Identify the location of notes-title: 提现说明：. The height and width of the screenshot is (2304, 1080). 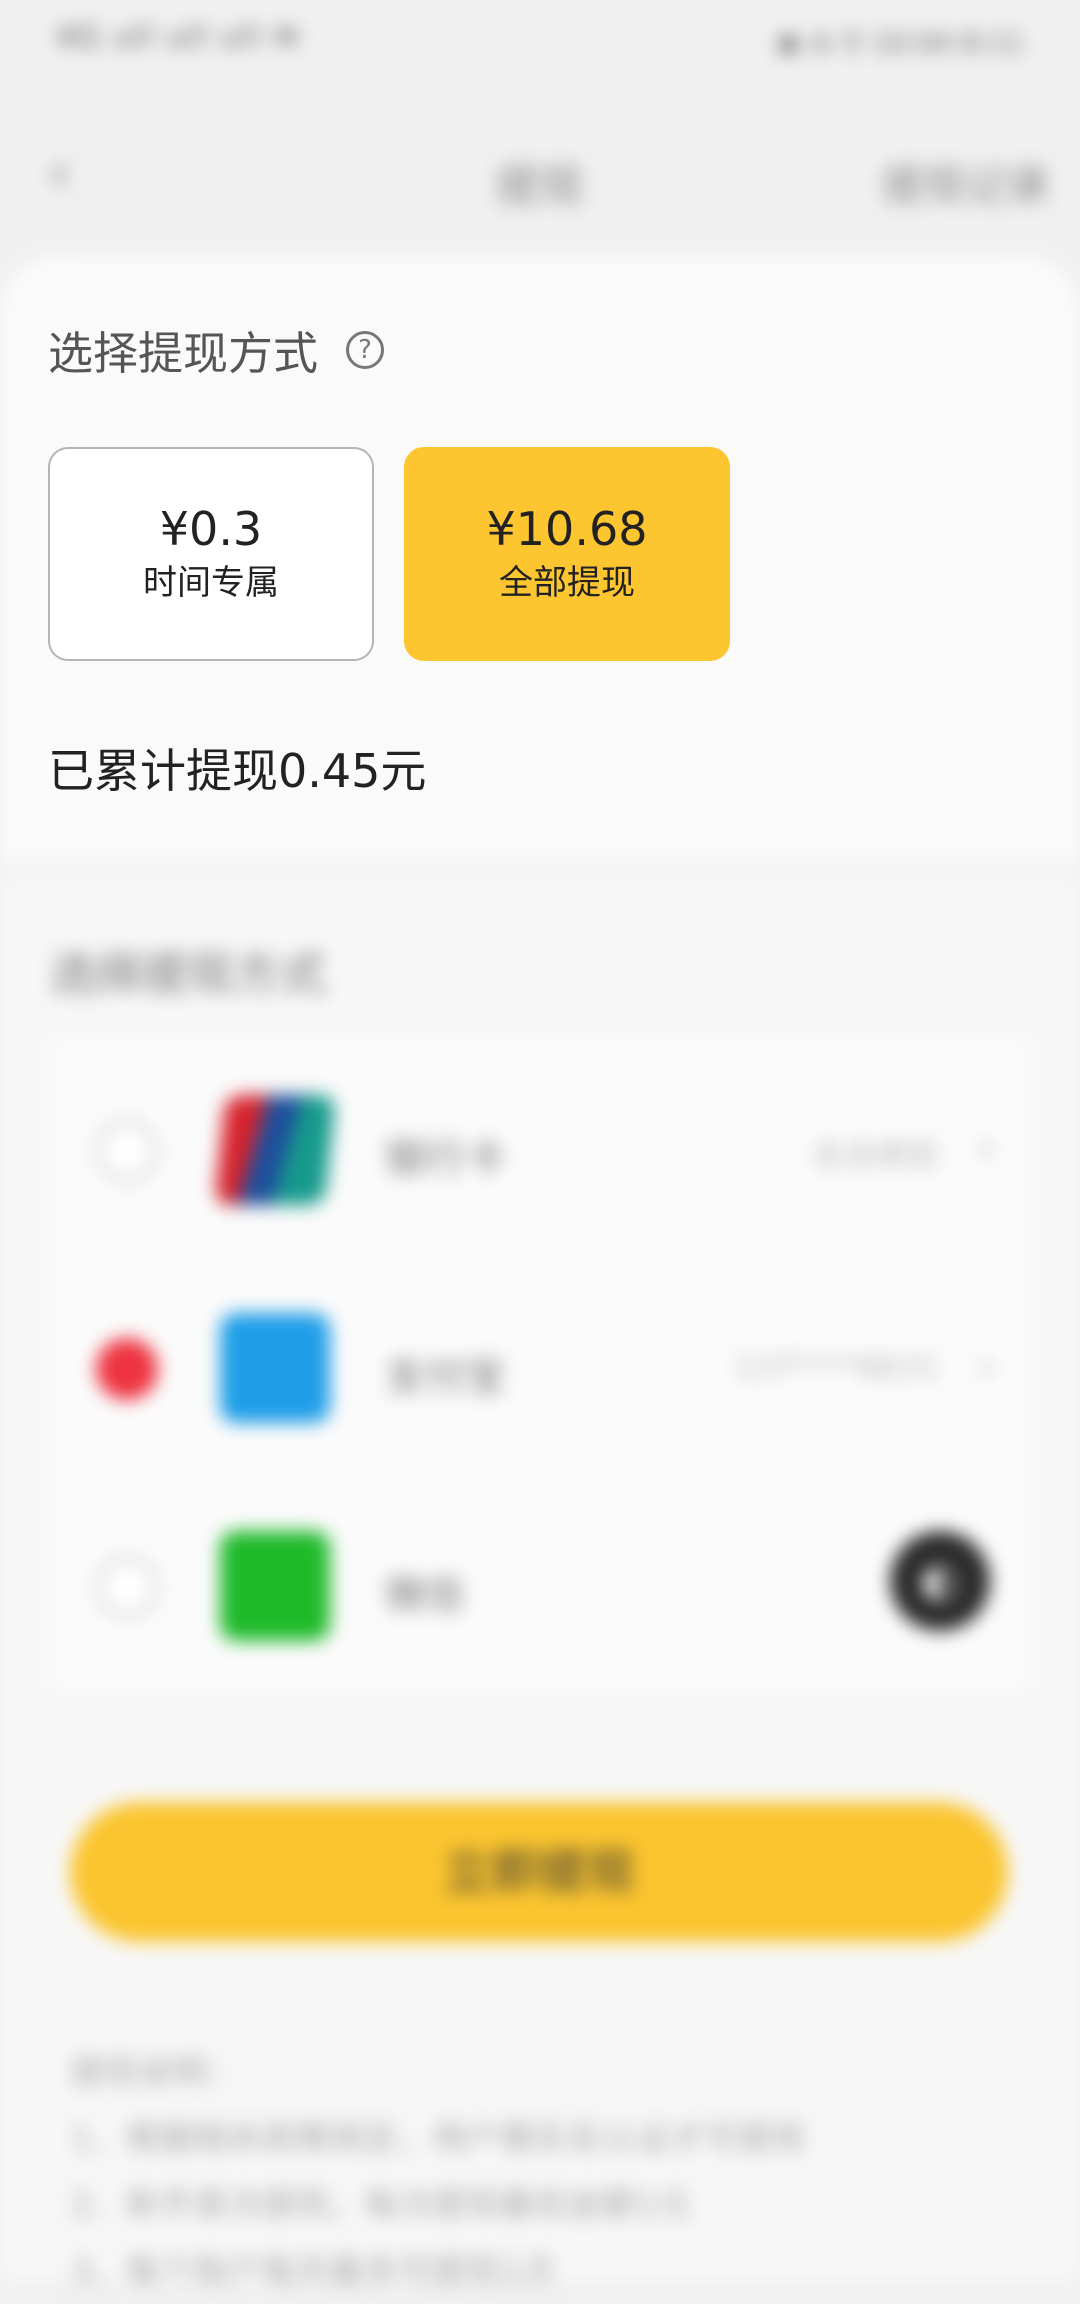
(155, 2073).